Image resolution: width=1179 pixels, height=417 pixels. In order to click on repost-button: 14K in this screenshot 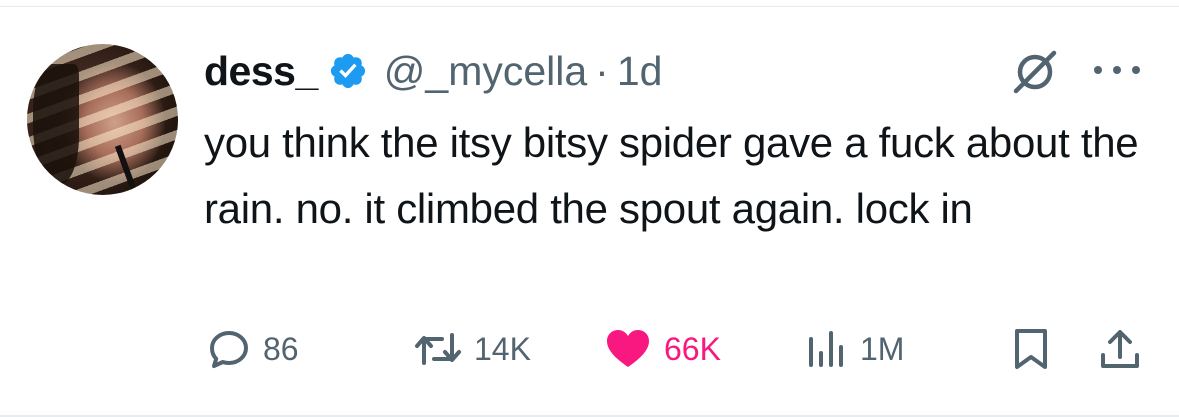, I will do `click(472, 349)`.